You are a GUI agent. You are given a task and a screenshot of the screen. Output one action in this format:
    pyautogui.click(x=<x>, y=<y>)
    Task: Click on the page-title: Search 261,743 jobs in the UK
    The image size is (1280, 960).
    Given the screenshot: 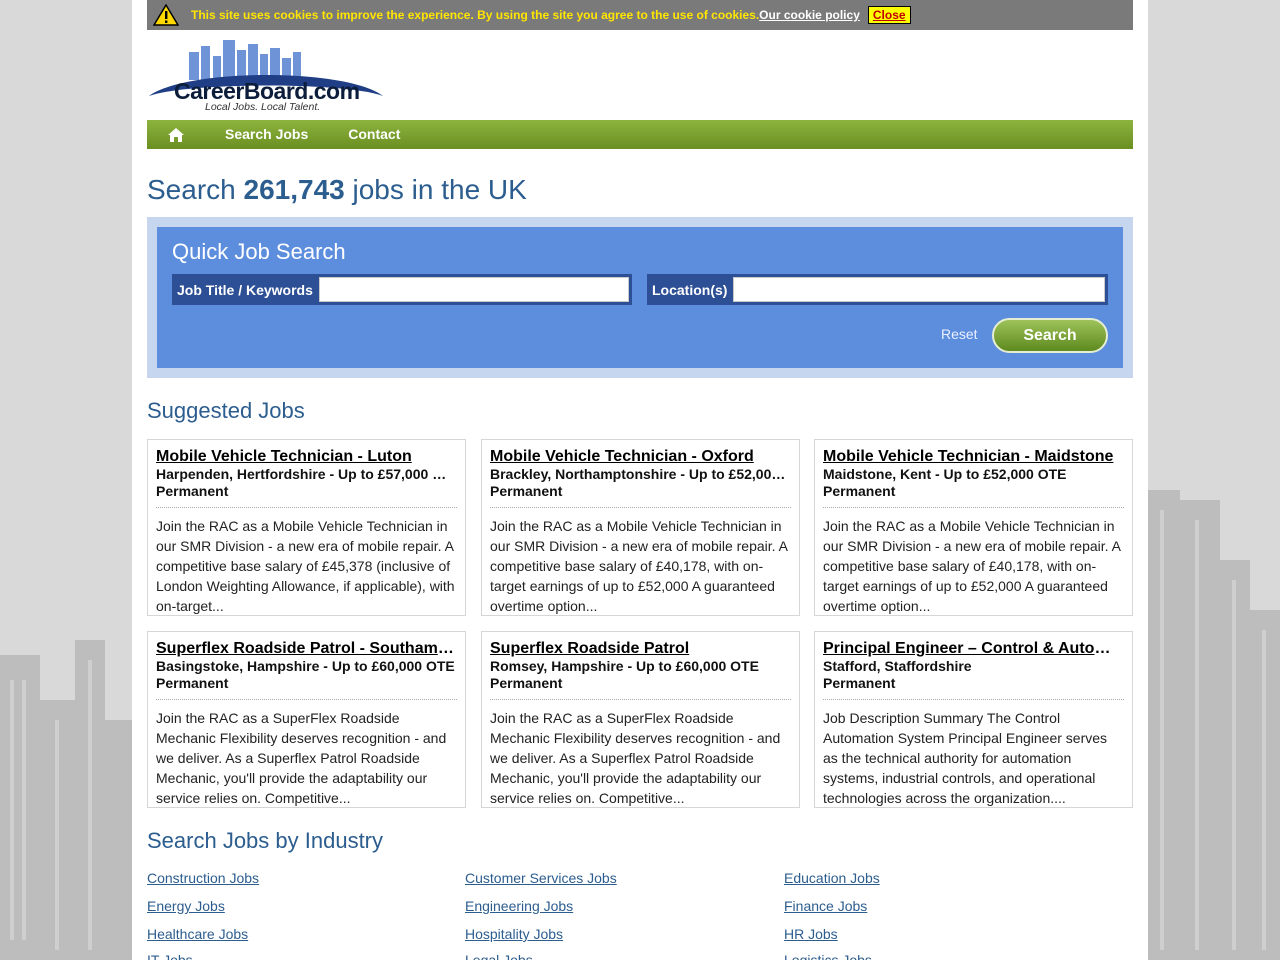 What is the action you would take?
    pyautogui.click(x=337, y=190)
    